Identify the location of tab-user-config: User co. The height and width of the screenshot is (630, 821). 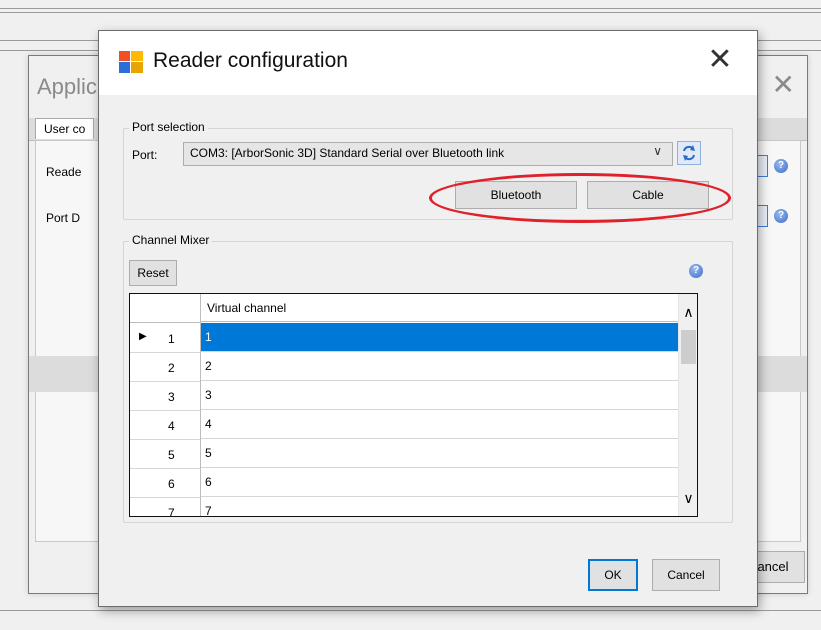
(65, 128).